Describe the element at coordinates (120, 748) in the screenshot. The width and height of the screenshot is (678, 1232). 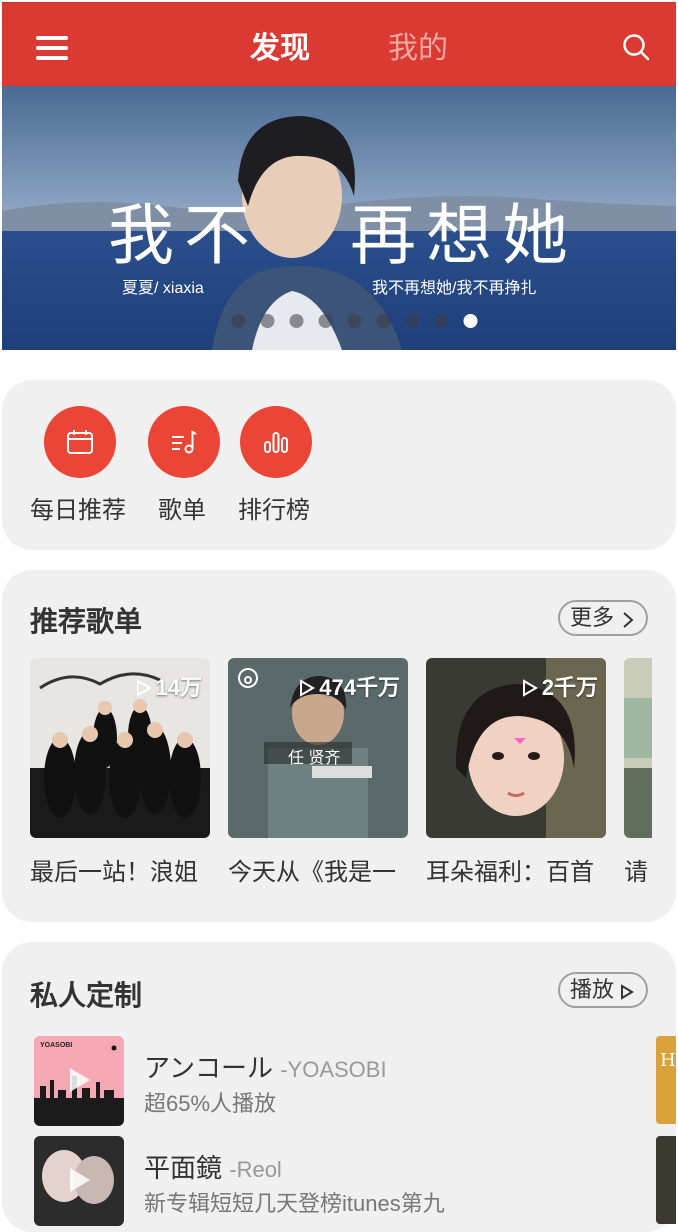
I see `playlist-cover: 14万` at that location.